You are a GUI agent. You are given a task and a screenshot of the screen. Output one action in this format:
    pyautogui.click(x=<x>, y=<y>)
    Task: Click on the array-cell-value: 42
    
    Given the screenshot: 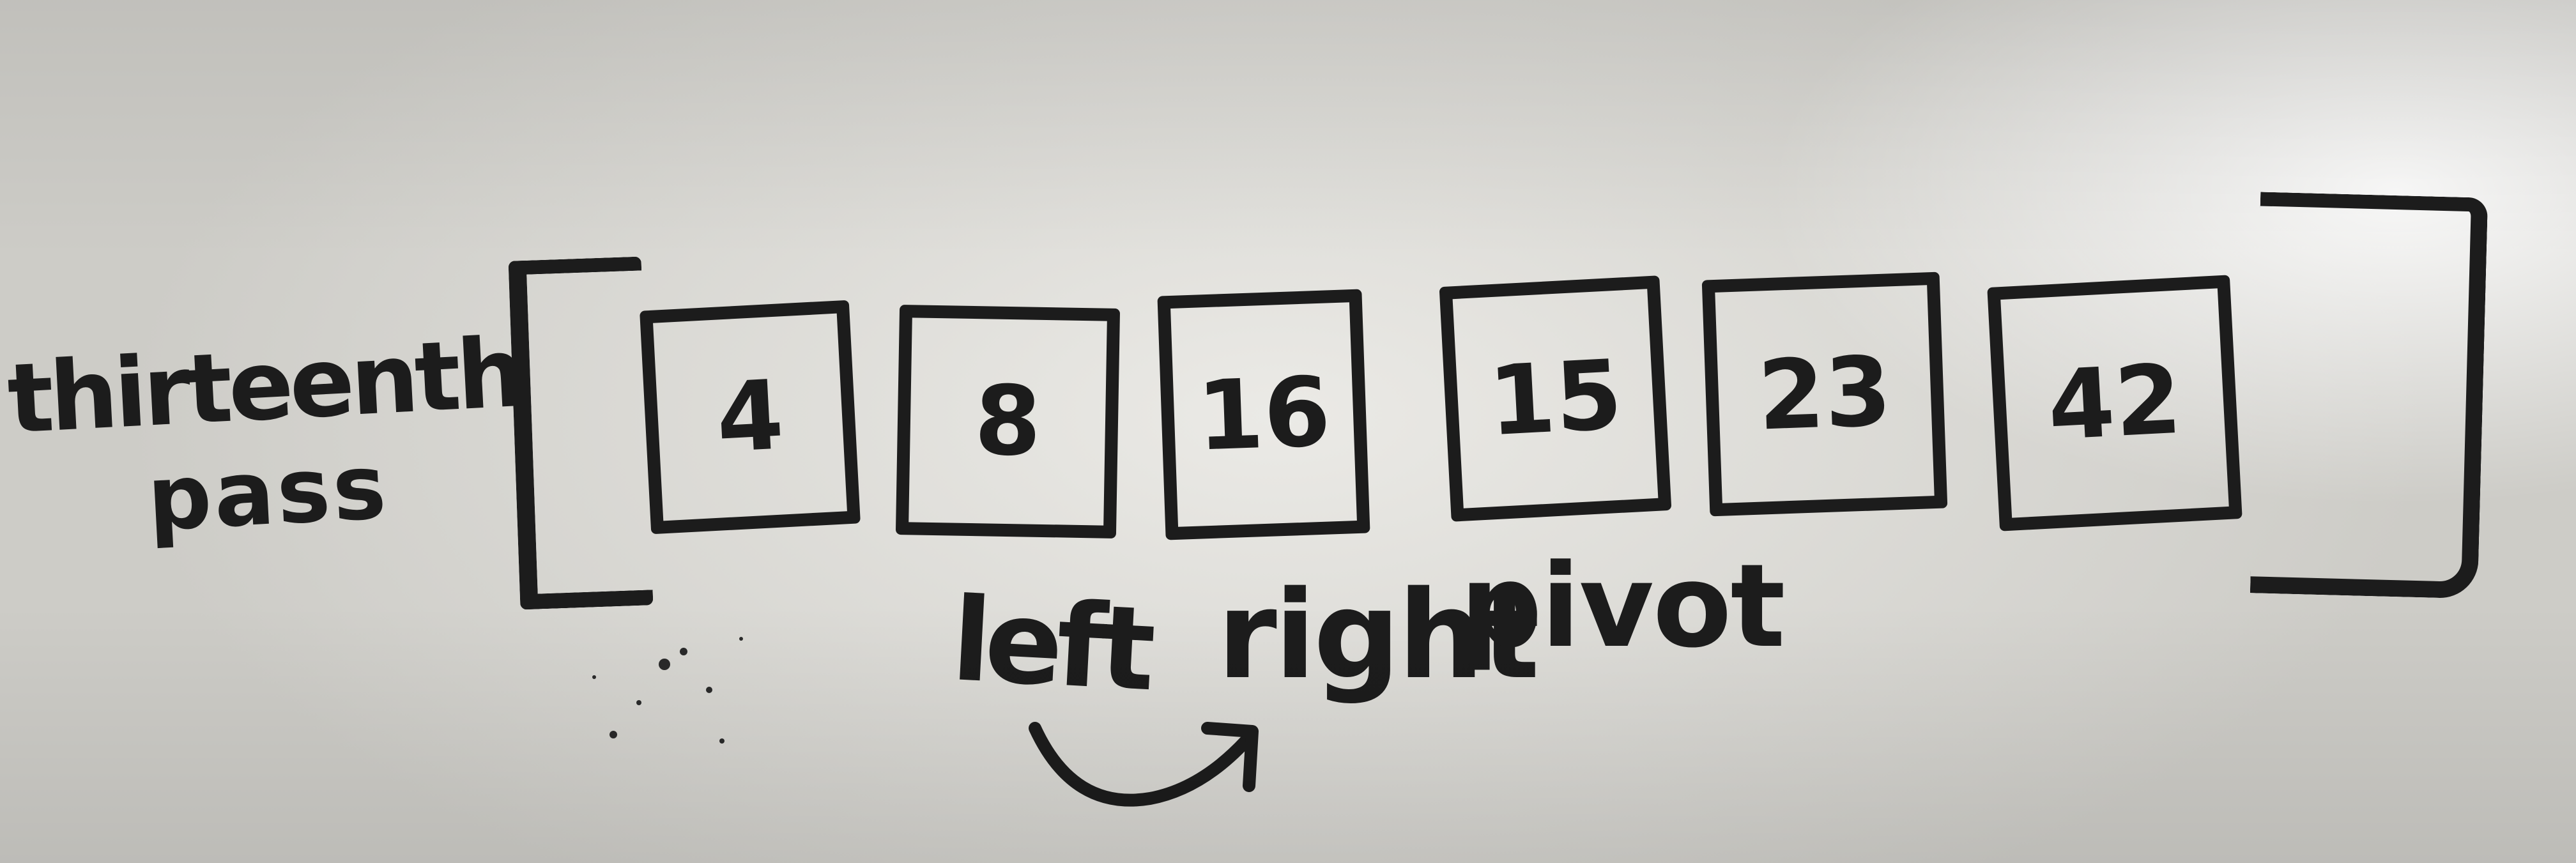 What is the action you would take?
    pyautogui.click(x=2114, y=403)
    